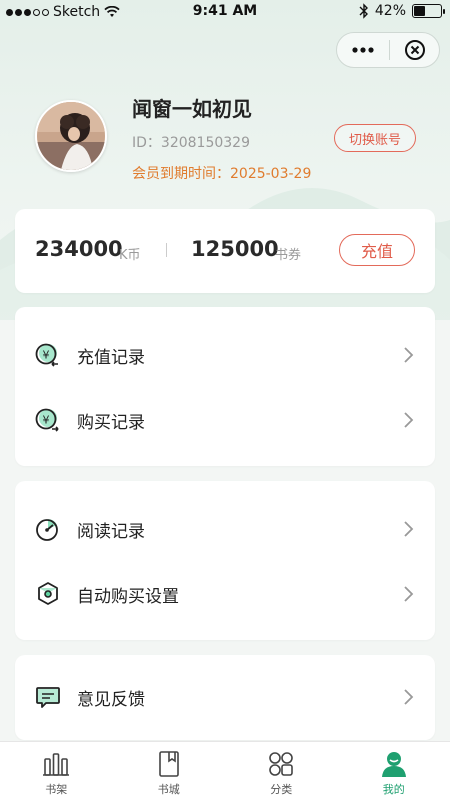 The image size is (450, 800). Describe the element at coordinates (48, 697) in the screenshot. I see `feedback-icon` at that location.